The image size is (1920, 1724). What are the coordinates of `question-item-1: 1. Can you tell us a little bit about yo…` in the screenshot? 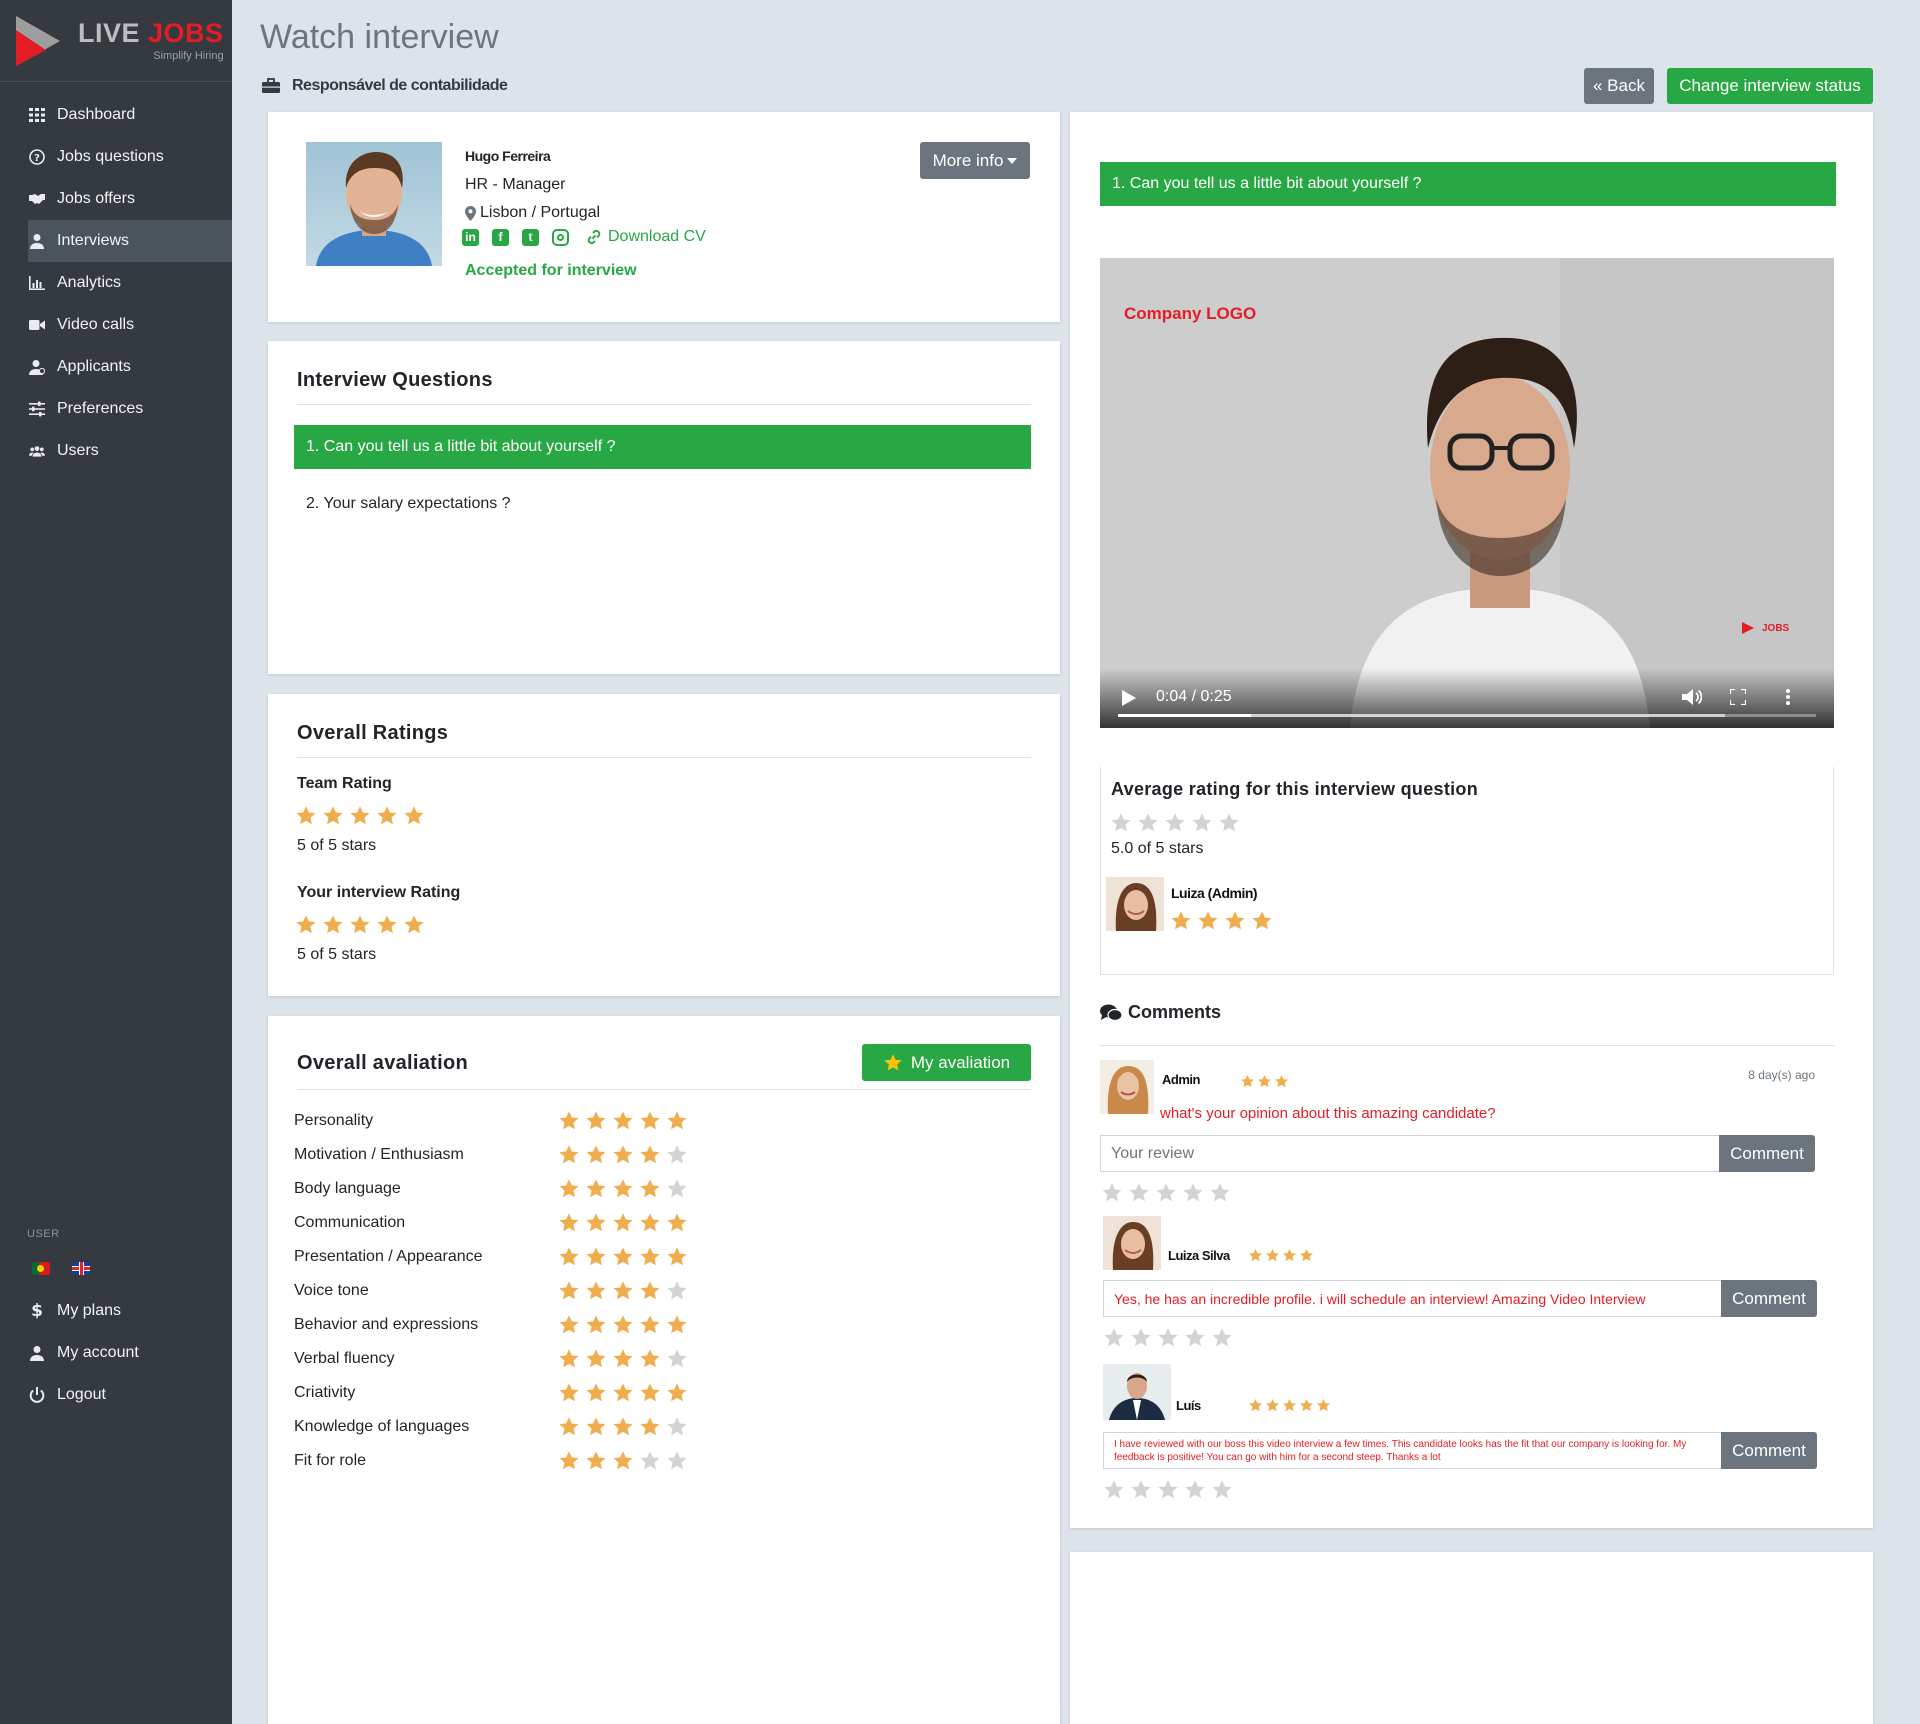 It's located at (662, 447).